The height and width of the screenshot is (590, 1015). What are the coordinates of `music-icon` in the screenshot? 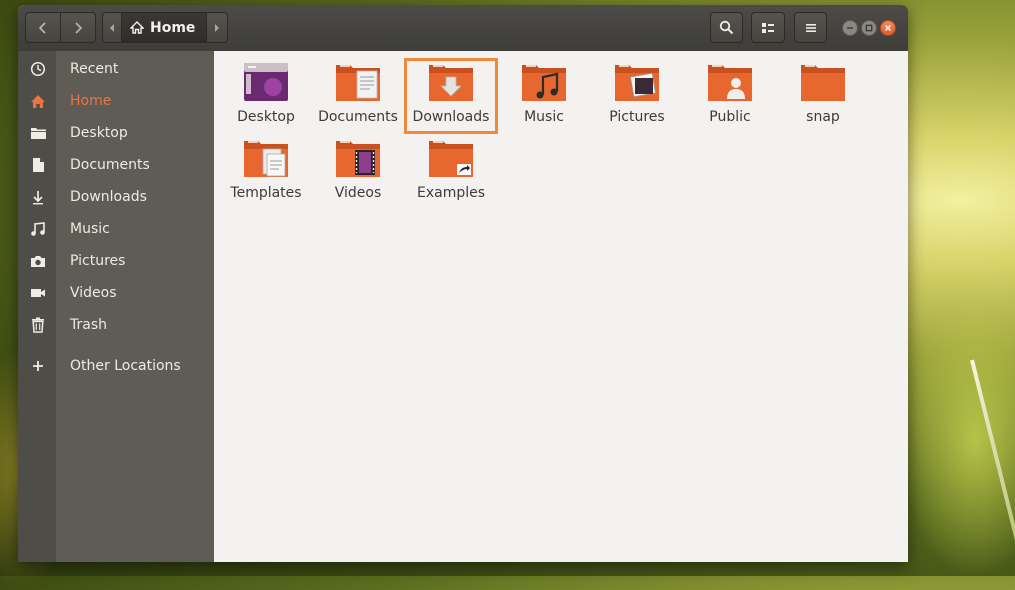 It's located at (38, 229).